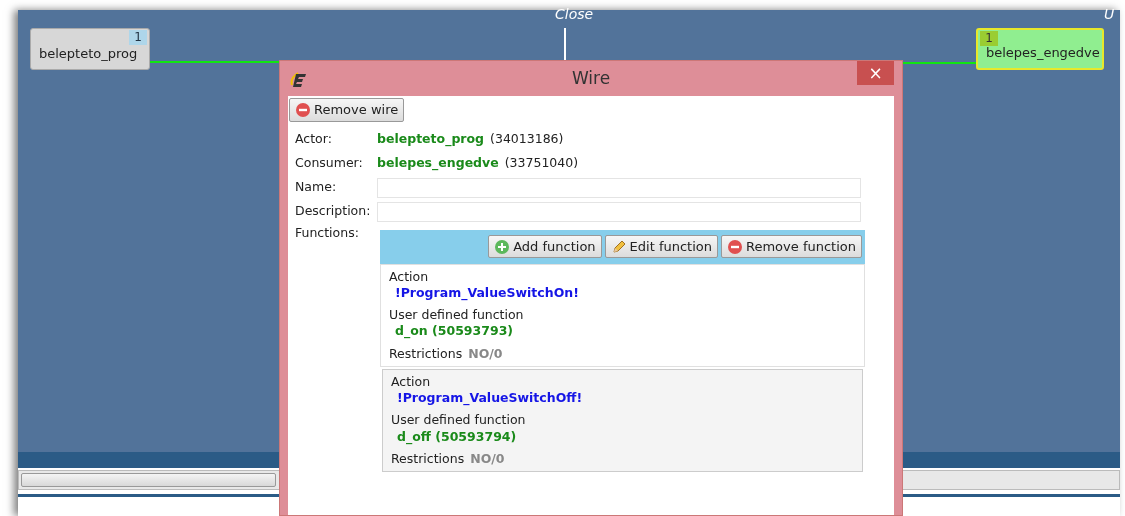 This screenshot has height=516, width=1125. What do you see at coordinates (591, 78) in the screenshot?
I see `dialog-title: Wire` at bounding box center [591, 78].